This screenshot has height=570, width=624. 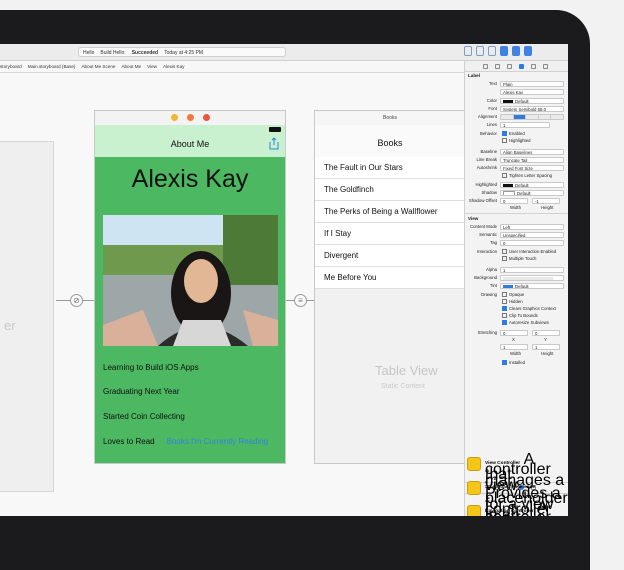 What do you see at coordinates (486, 167) in the screenshot?
I see `autoshrink-label: Autoshrink` at bounding box center [486, 167].